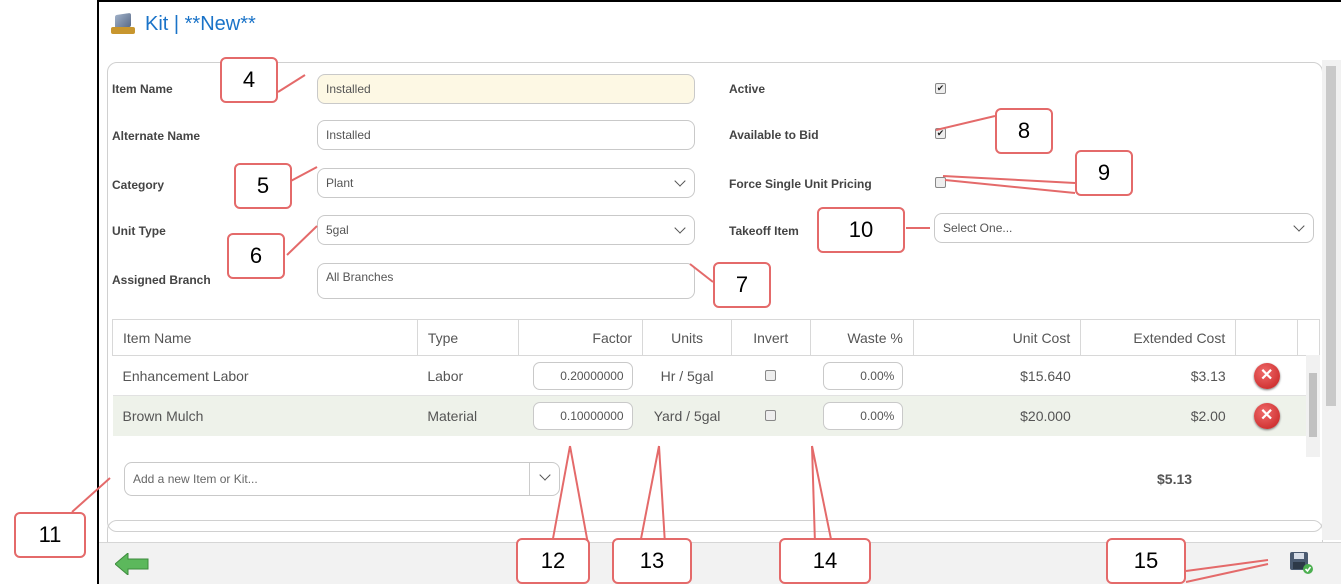 The image size is (1341, 584). I want to click on row-unit-cost: $15.640, so click(997, 375).